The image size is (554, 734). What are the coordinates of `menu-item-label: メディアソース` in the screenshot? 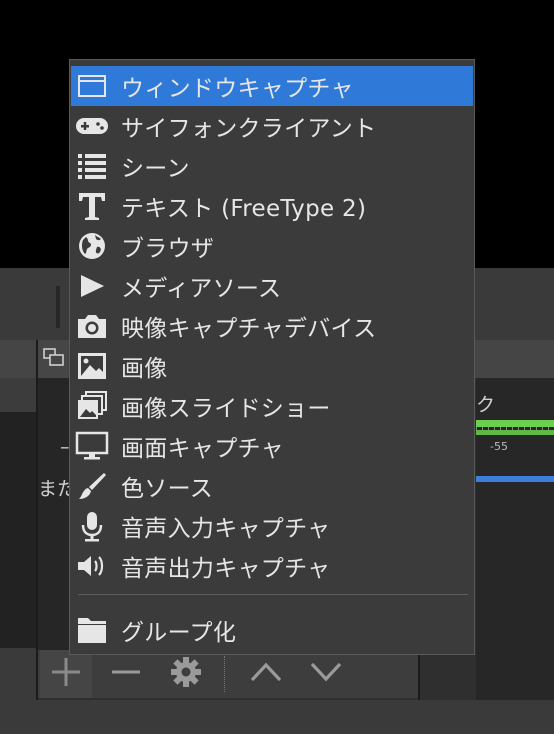 It's located at (201, 289).